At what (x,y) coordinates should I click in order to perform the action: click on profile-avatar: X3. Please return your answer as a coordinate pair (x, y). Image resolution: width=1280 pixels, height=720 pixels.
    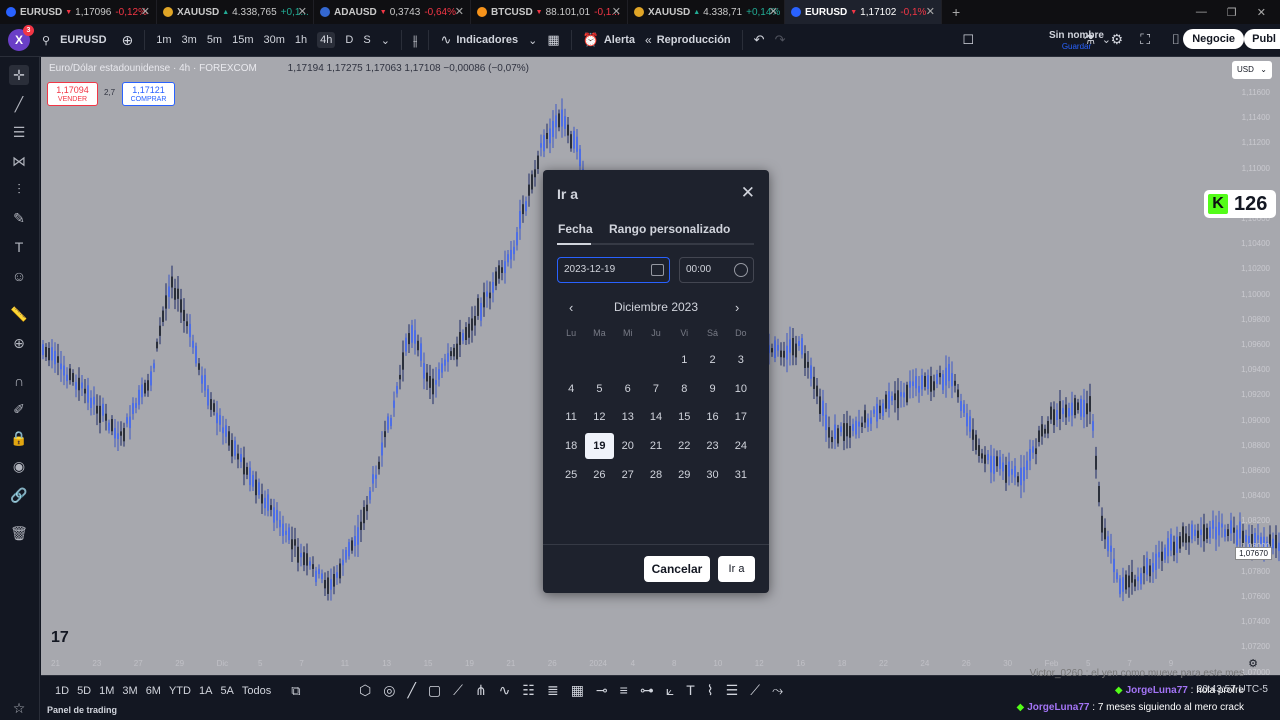
    Looking at the image, I should click on (21, 38).